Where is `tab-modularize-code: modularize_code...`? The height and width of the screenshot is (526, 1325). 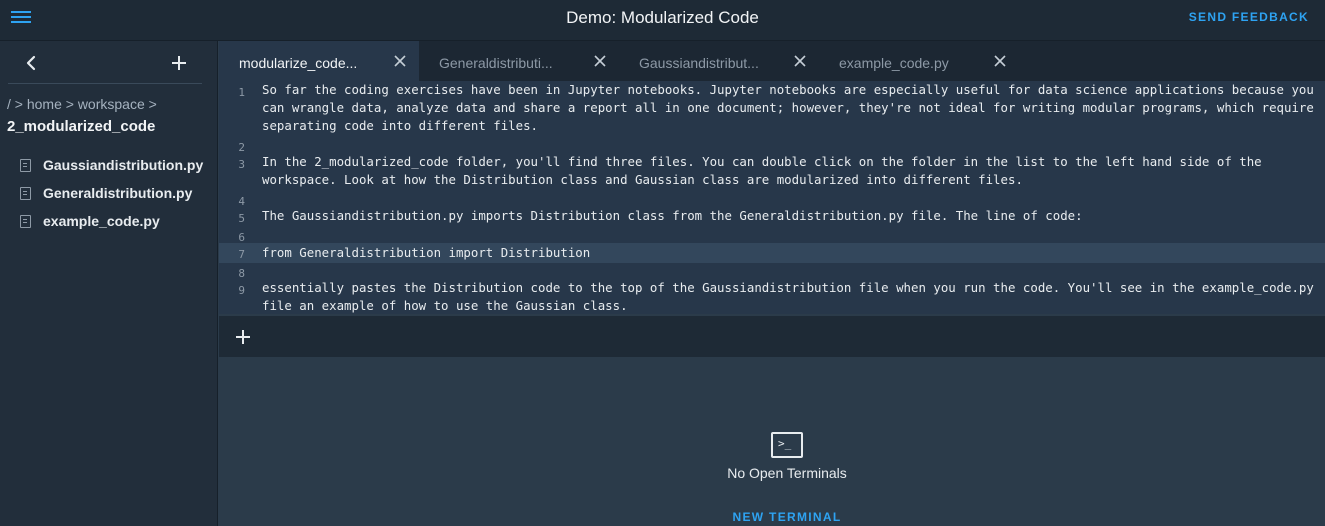 tab-modularize-code: modularize_code... is located at coordinates (319, 61).